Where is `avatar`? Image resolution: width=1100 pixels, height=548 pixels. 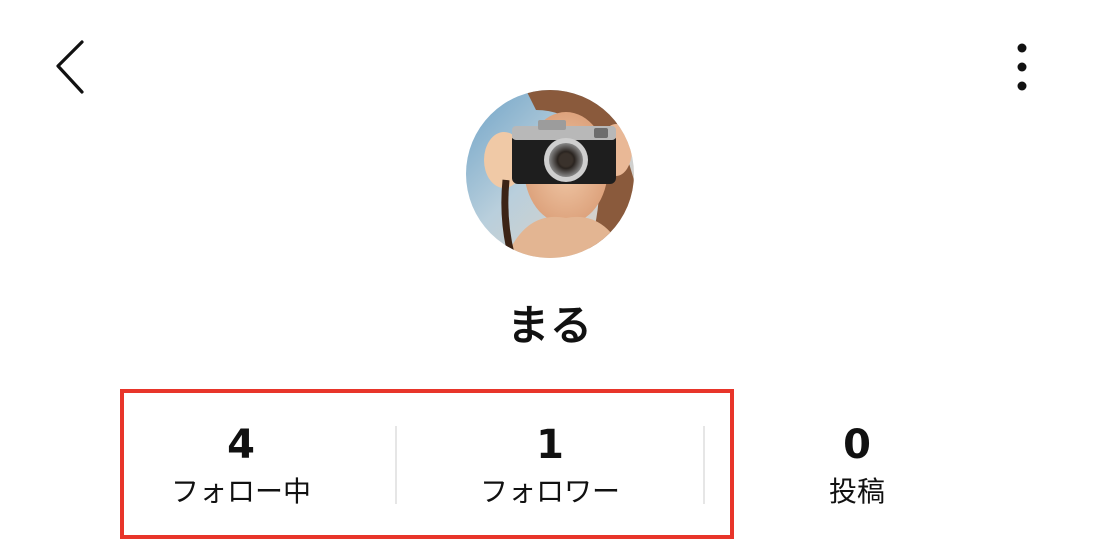
avatar is located at coordinates (550, 174).